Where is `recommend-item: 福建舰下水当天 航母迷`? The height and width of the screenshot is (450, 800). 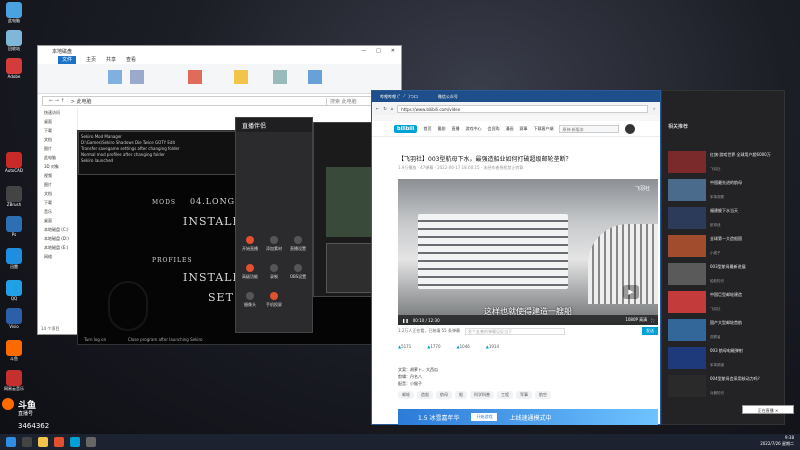
recommend-item: 福建舰下水当天 航母迷 is located at coordinates (724, 218).